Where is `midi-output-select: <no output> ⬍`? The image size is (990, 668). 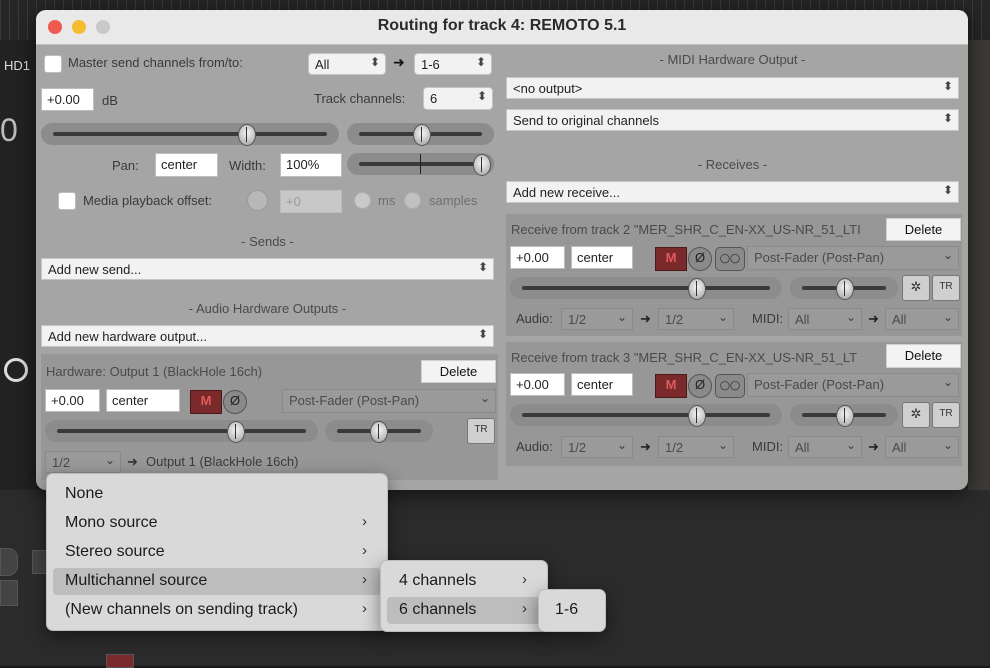 midi-output-select: <no output> ⬍ is located at coordinates (732, 88).